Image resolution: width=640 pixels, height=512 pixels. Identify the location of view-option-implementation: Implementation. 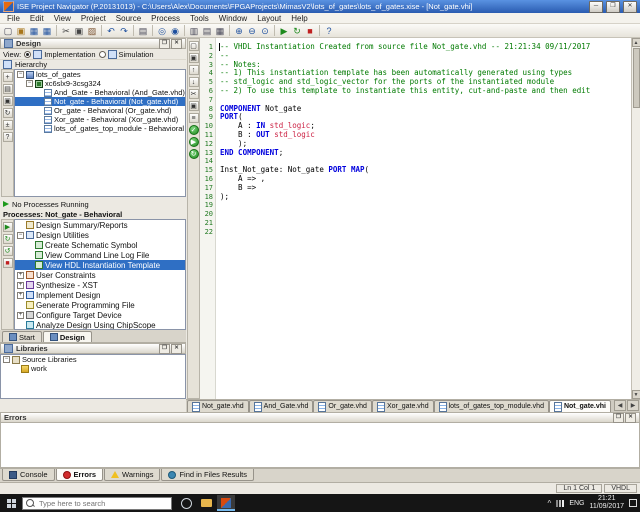
(60, 54).